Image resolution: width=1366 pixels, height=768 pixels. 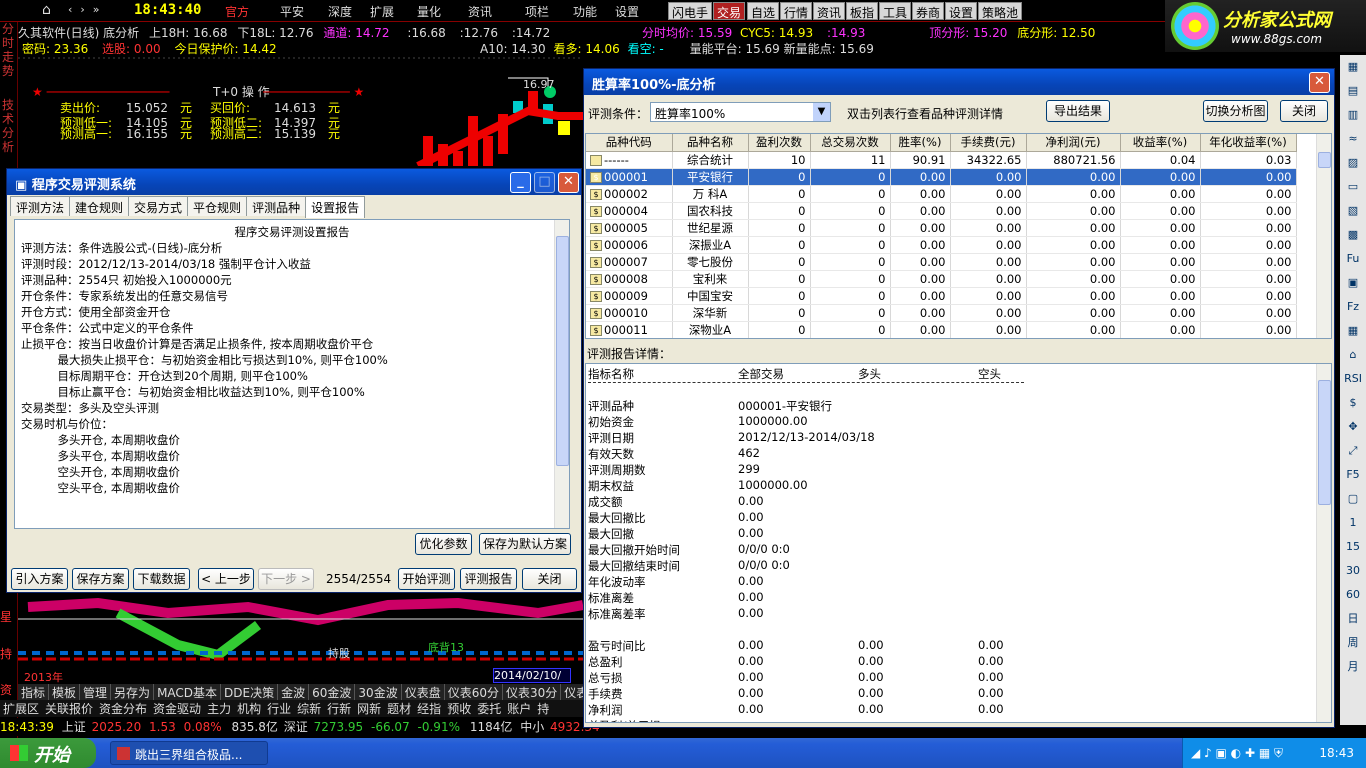 What do you see at coordinates (1073, 143) in the screenshot?
I see `column-header: 净利润(元)` at bounding box center [1073, 143].